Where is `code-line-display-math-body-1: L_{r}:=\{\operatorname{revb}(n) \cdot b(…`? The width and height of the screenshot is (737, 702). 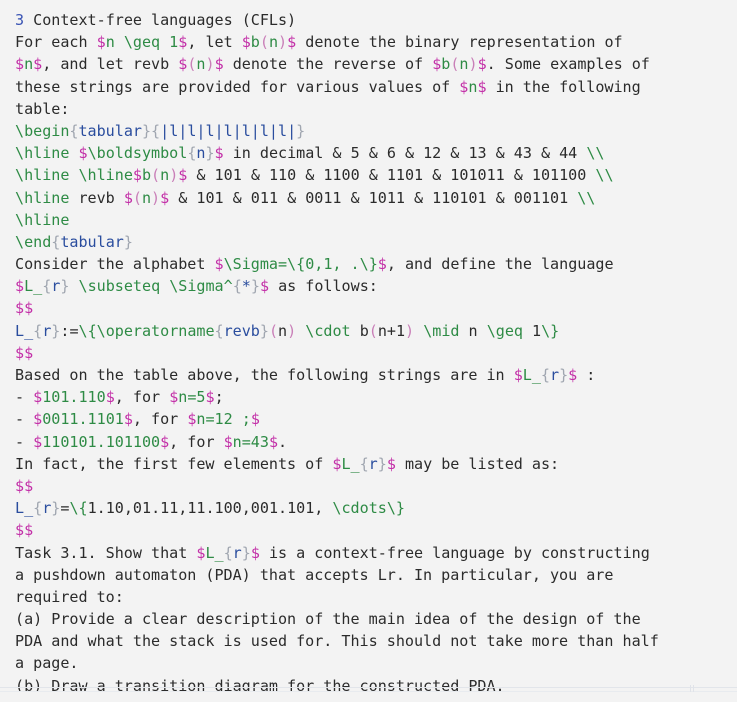
code-line-display-math-body-1: L_{r}:=\{\operatorname{revb}(n) \cdot b(… is located at coordinates (374, 331).